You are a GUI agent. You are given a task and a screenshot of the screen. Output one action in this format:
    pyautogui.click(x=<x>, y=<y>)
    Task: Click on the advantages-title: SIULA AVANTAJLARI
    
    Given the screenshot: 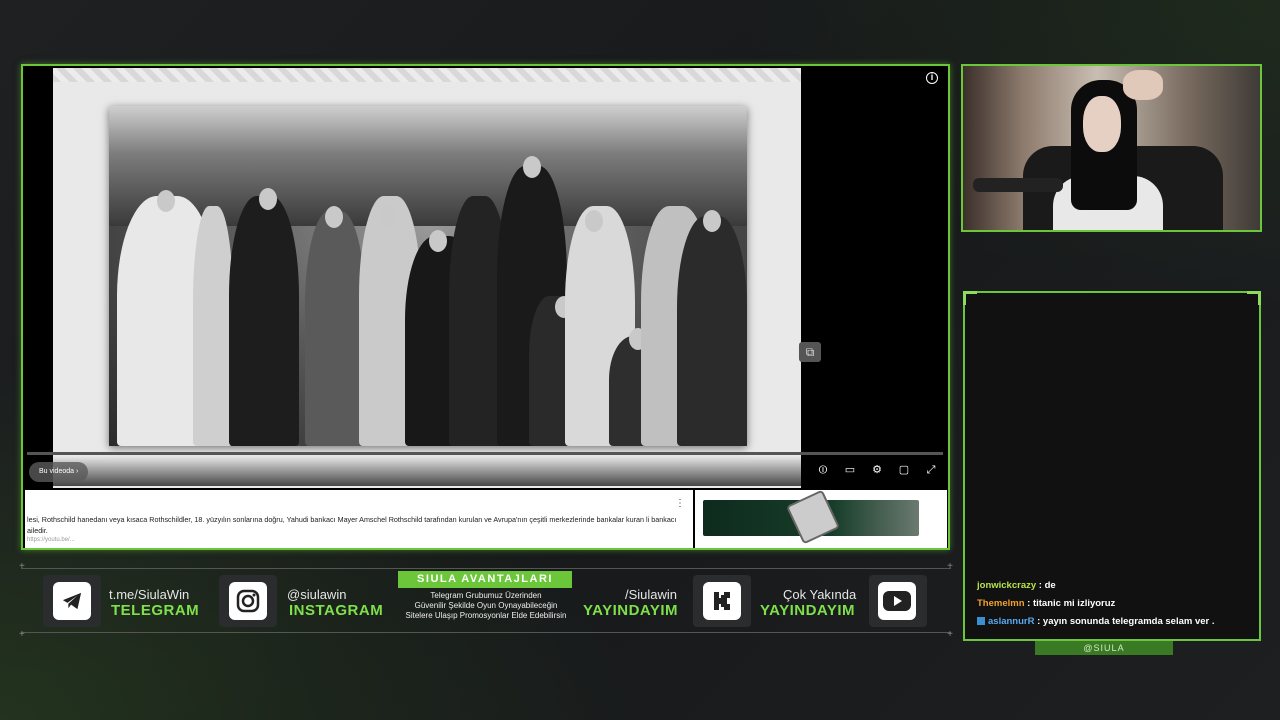 What is the action you would take?
    pyautogui.click(x=485, y=579)
    